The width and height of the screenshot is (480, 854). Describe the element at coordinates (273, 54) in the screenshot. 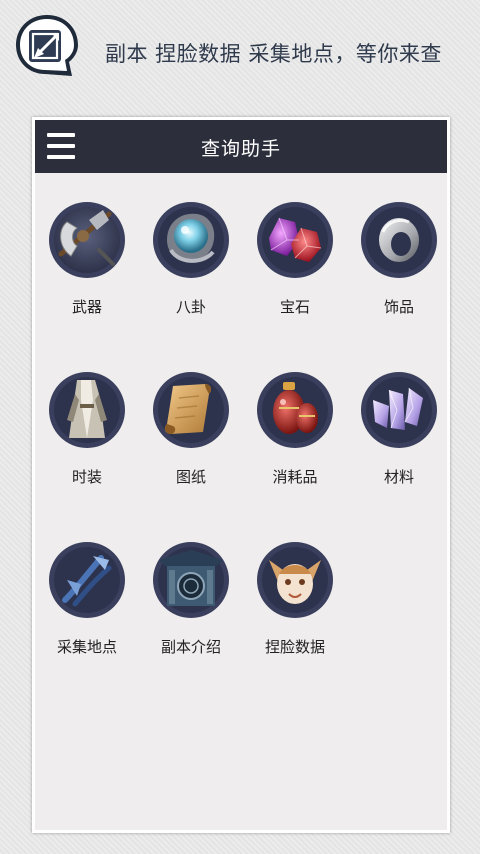

I see `promo-tagline: 副本 捏脸数据 采集地点，等你来查` at that location.